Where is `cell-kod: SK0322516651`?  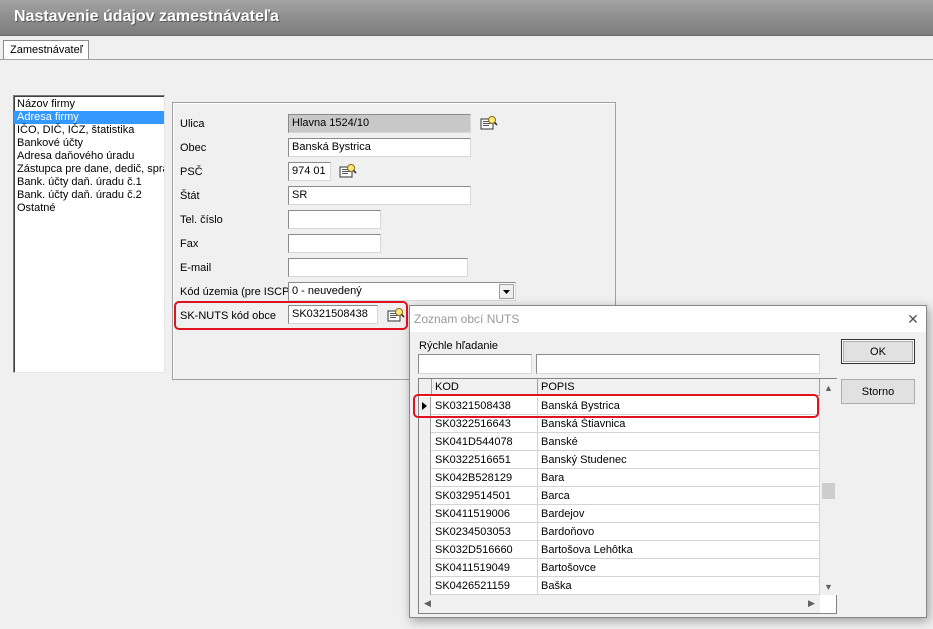 cell-kod: SK0322516651 is located at coordinates (485, 460).